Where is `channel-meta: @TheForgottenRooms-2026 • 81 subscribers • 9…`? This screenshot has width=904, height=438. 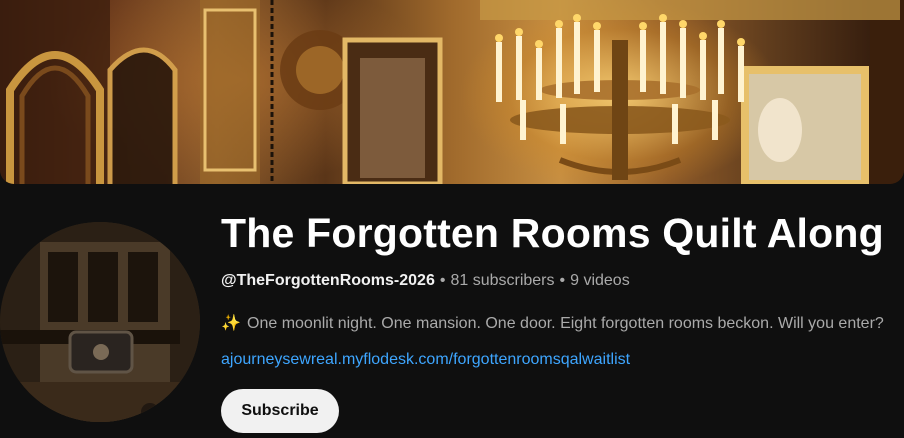
channel-meta: @TheForgottenRooms-2026 • 81 subscribers • 9… is located at coordinates (425, 281).